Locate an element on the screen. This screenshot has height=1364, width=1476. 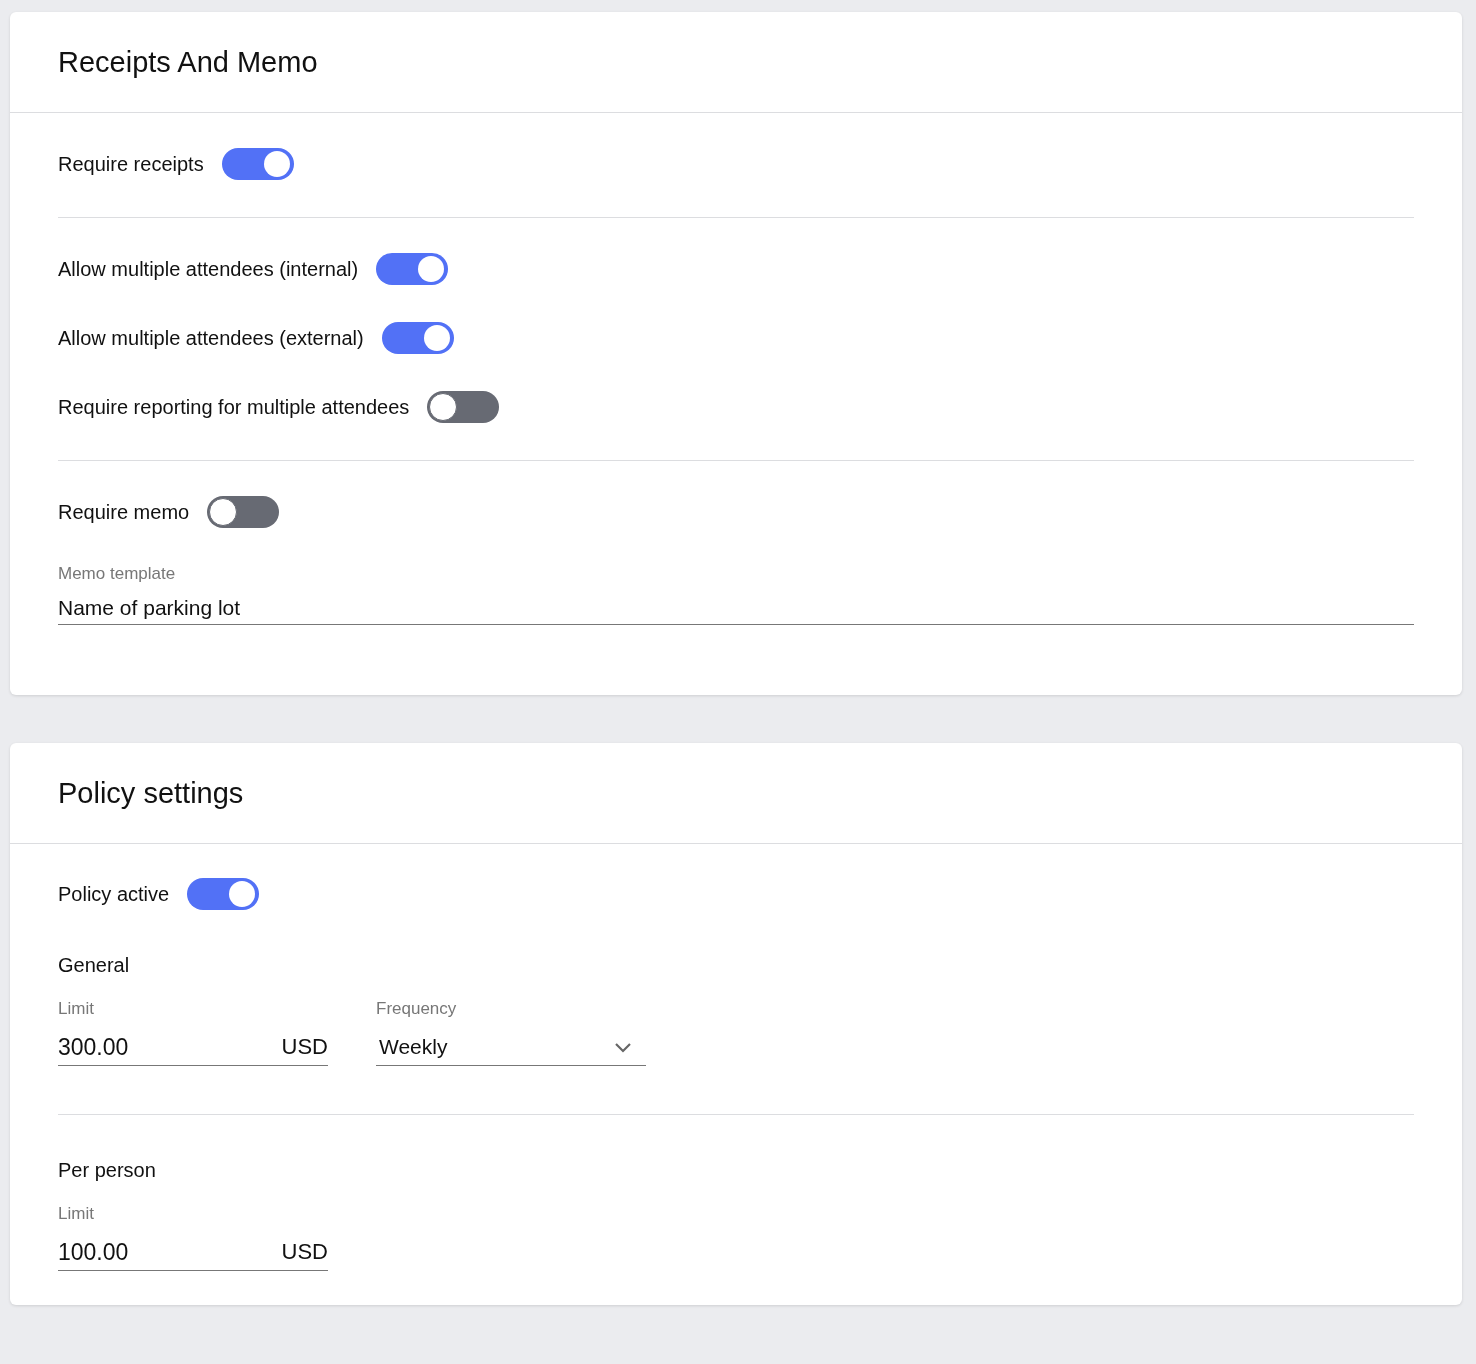
field-label: Frequency is located at coordinates (417, 1009).